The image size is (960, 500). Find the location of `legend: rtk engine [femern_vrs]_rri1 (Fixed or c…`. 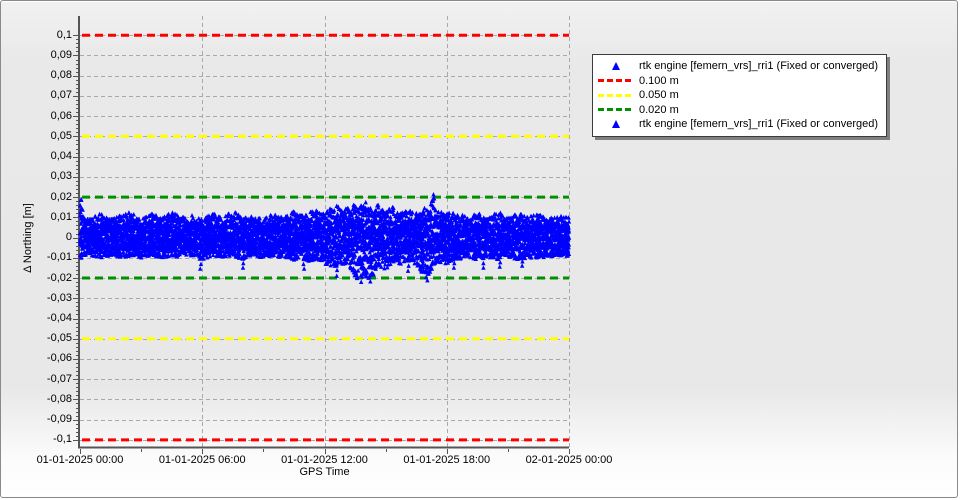

legend: rtk engine [femern_vrs]_rri1 (Fixed or c… is located at coordinates (740, 95).